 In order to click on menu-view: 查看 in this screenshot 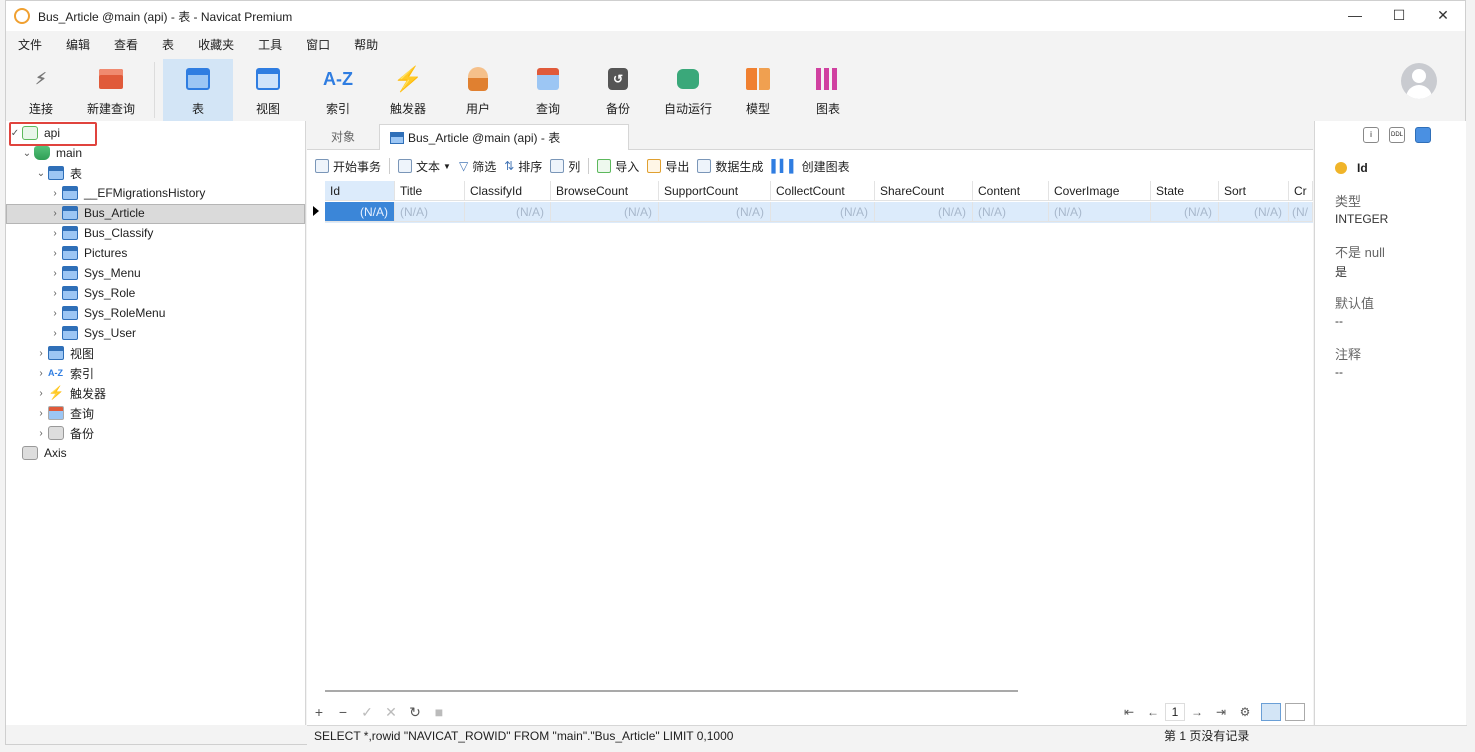, I will do `click(126, 46)`.